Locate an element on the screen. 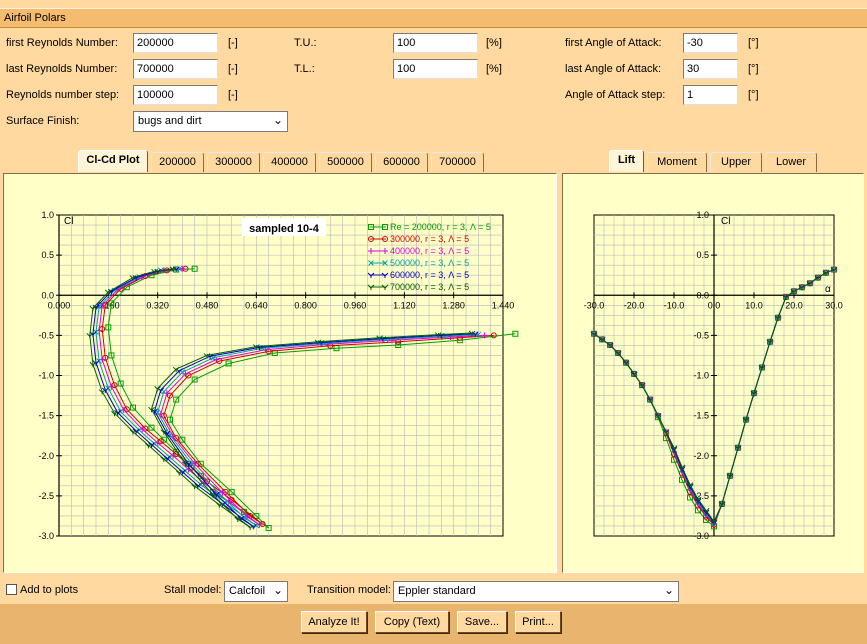 Image resolution: width=867 pixels, height=644 pixels. stall-model-value: Calcfoil is located at coordinates (247, 591).